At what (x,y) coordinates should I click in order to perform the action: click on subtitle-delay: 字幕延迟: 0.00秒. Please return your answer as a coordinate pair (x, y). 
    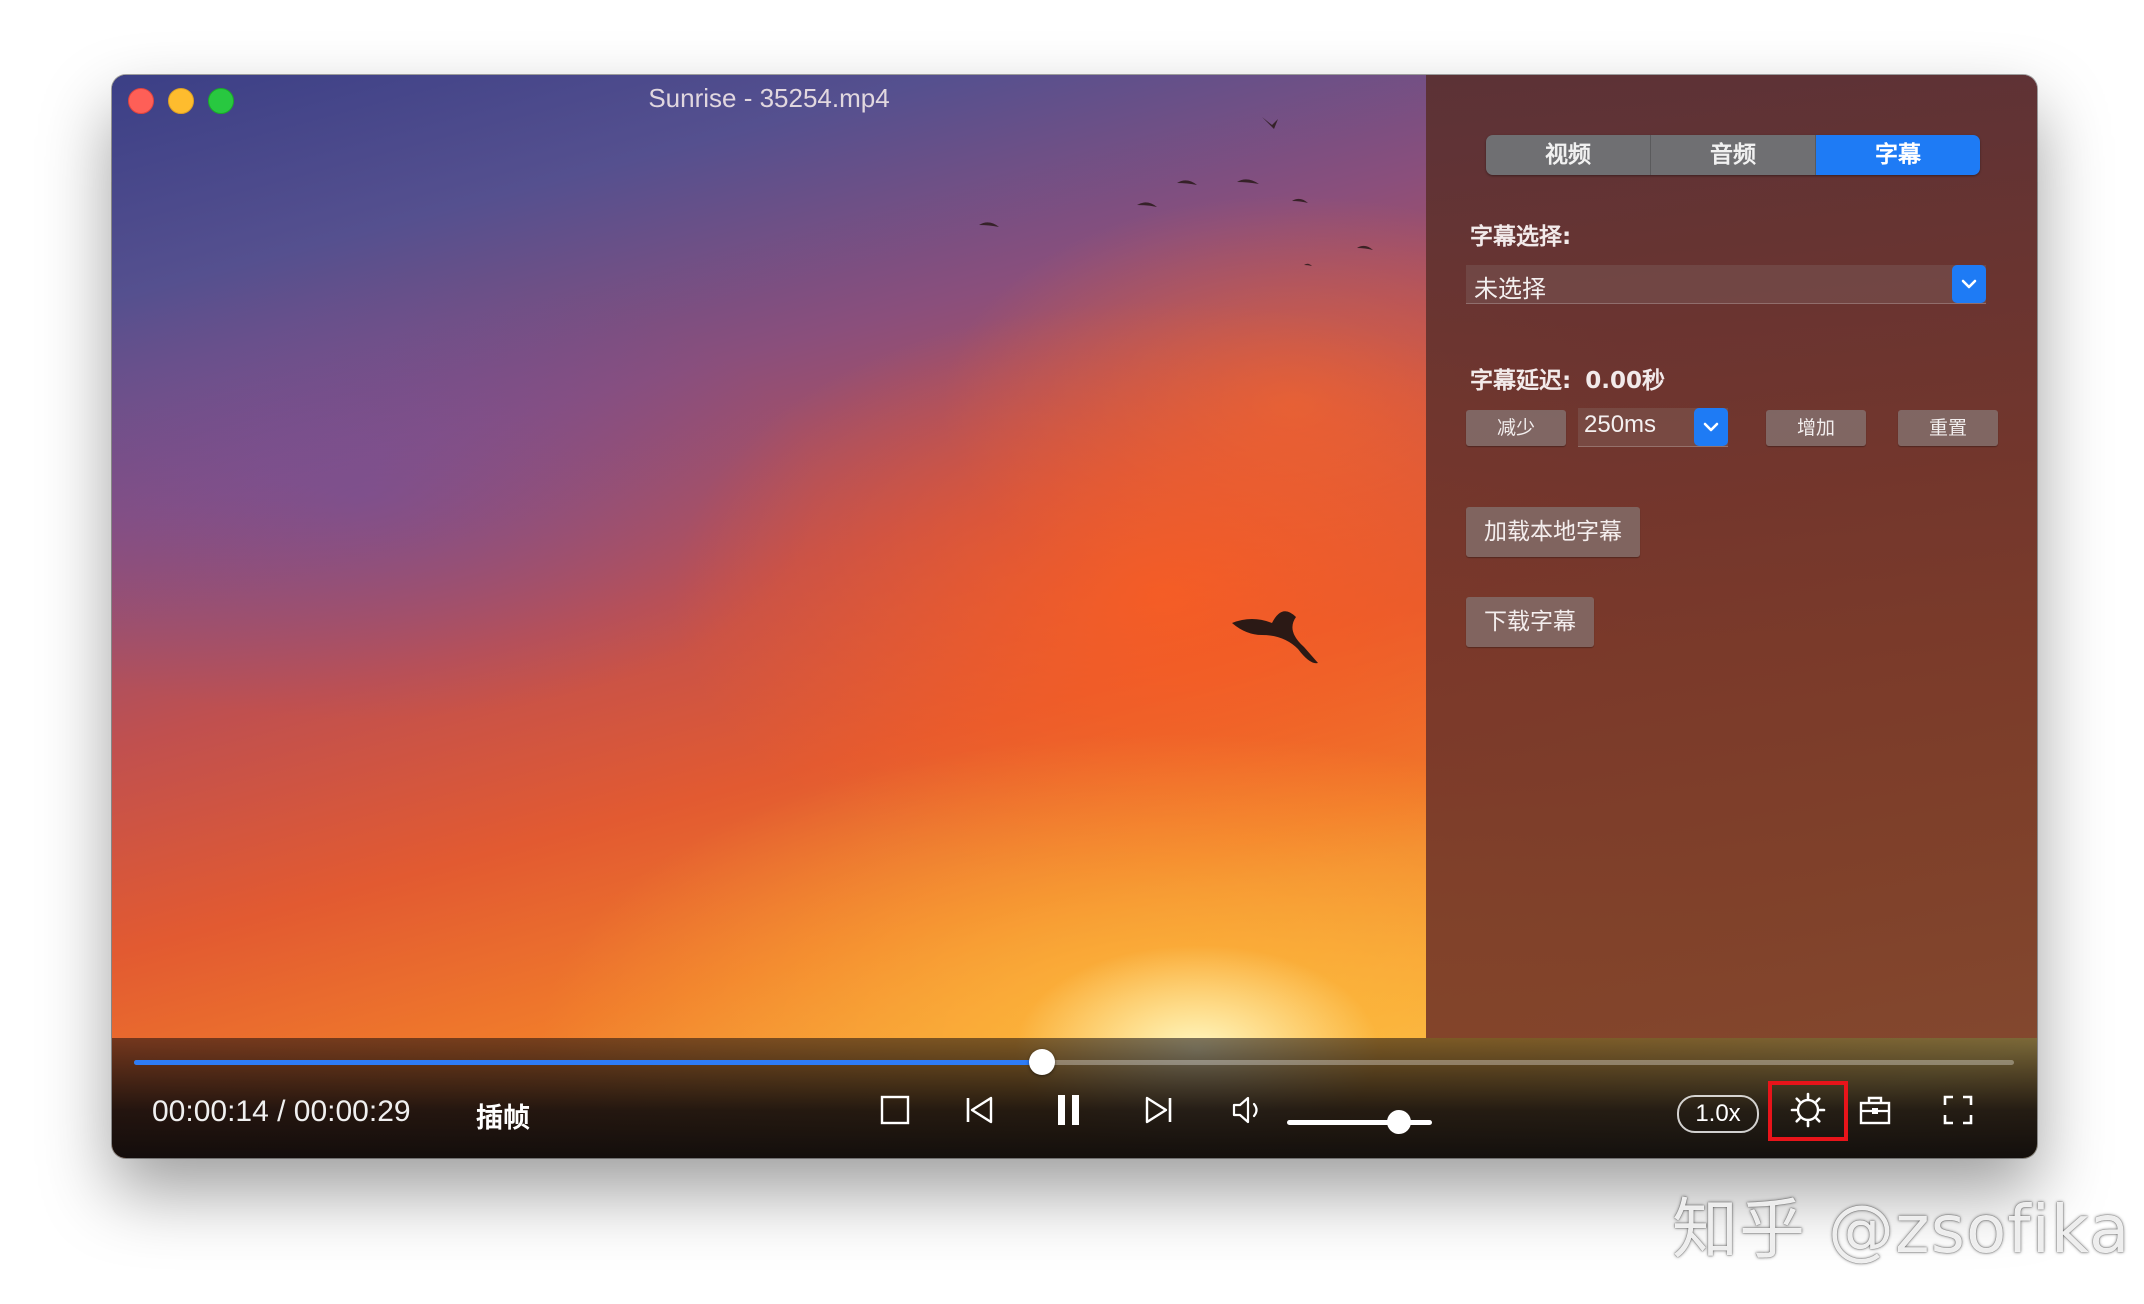
    Looking at the image, I should click on (1567, 378).